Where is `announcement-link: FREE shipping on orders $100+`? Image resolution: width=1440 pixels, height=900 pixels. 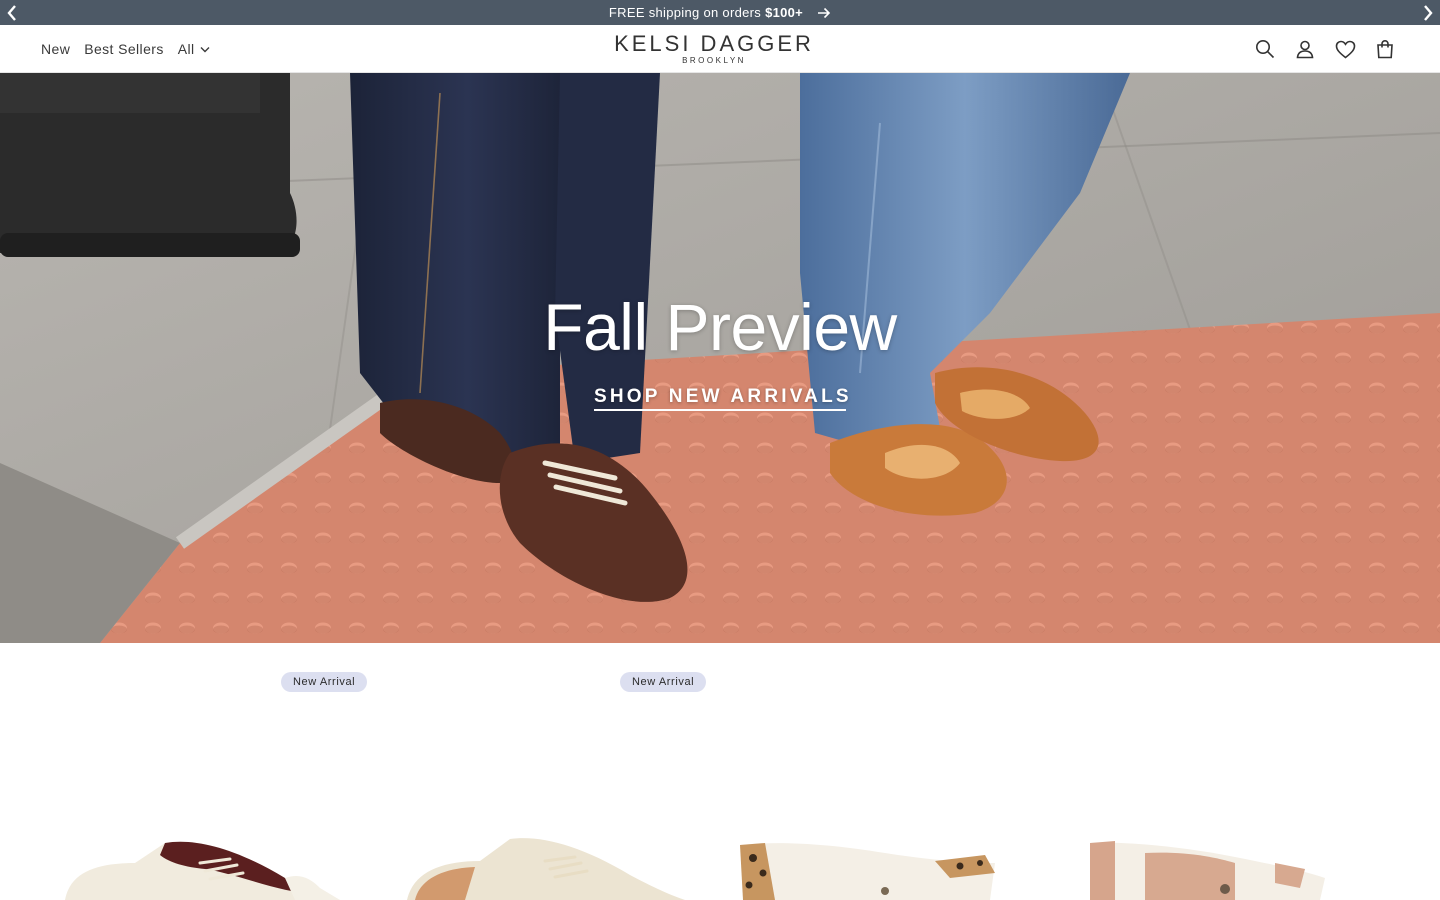 announcement-link: FREE shipping on orders $100+ is located at coordinates (720, 12).